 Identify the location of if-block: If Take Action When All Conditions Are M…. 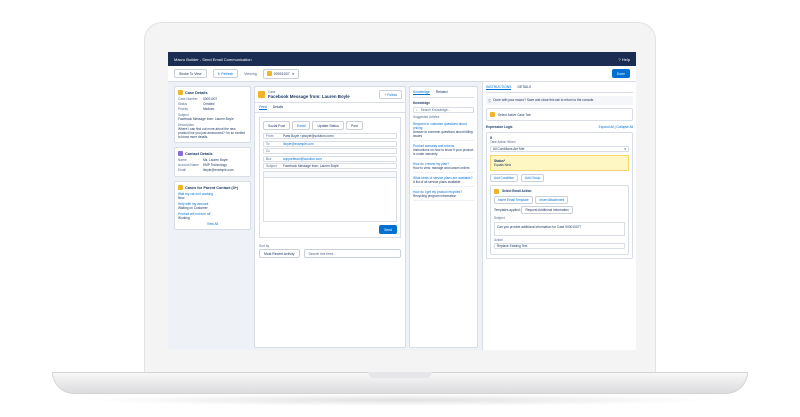
(559, 195).